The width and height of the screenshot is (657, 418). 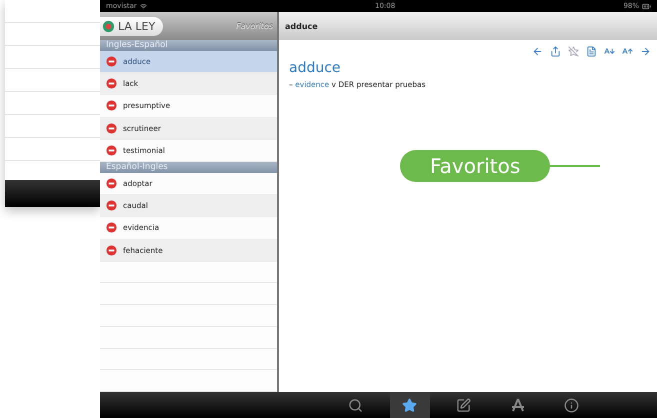 I want to click on font-decrease-icon, so click(x=609, y=51).